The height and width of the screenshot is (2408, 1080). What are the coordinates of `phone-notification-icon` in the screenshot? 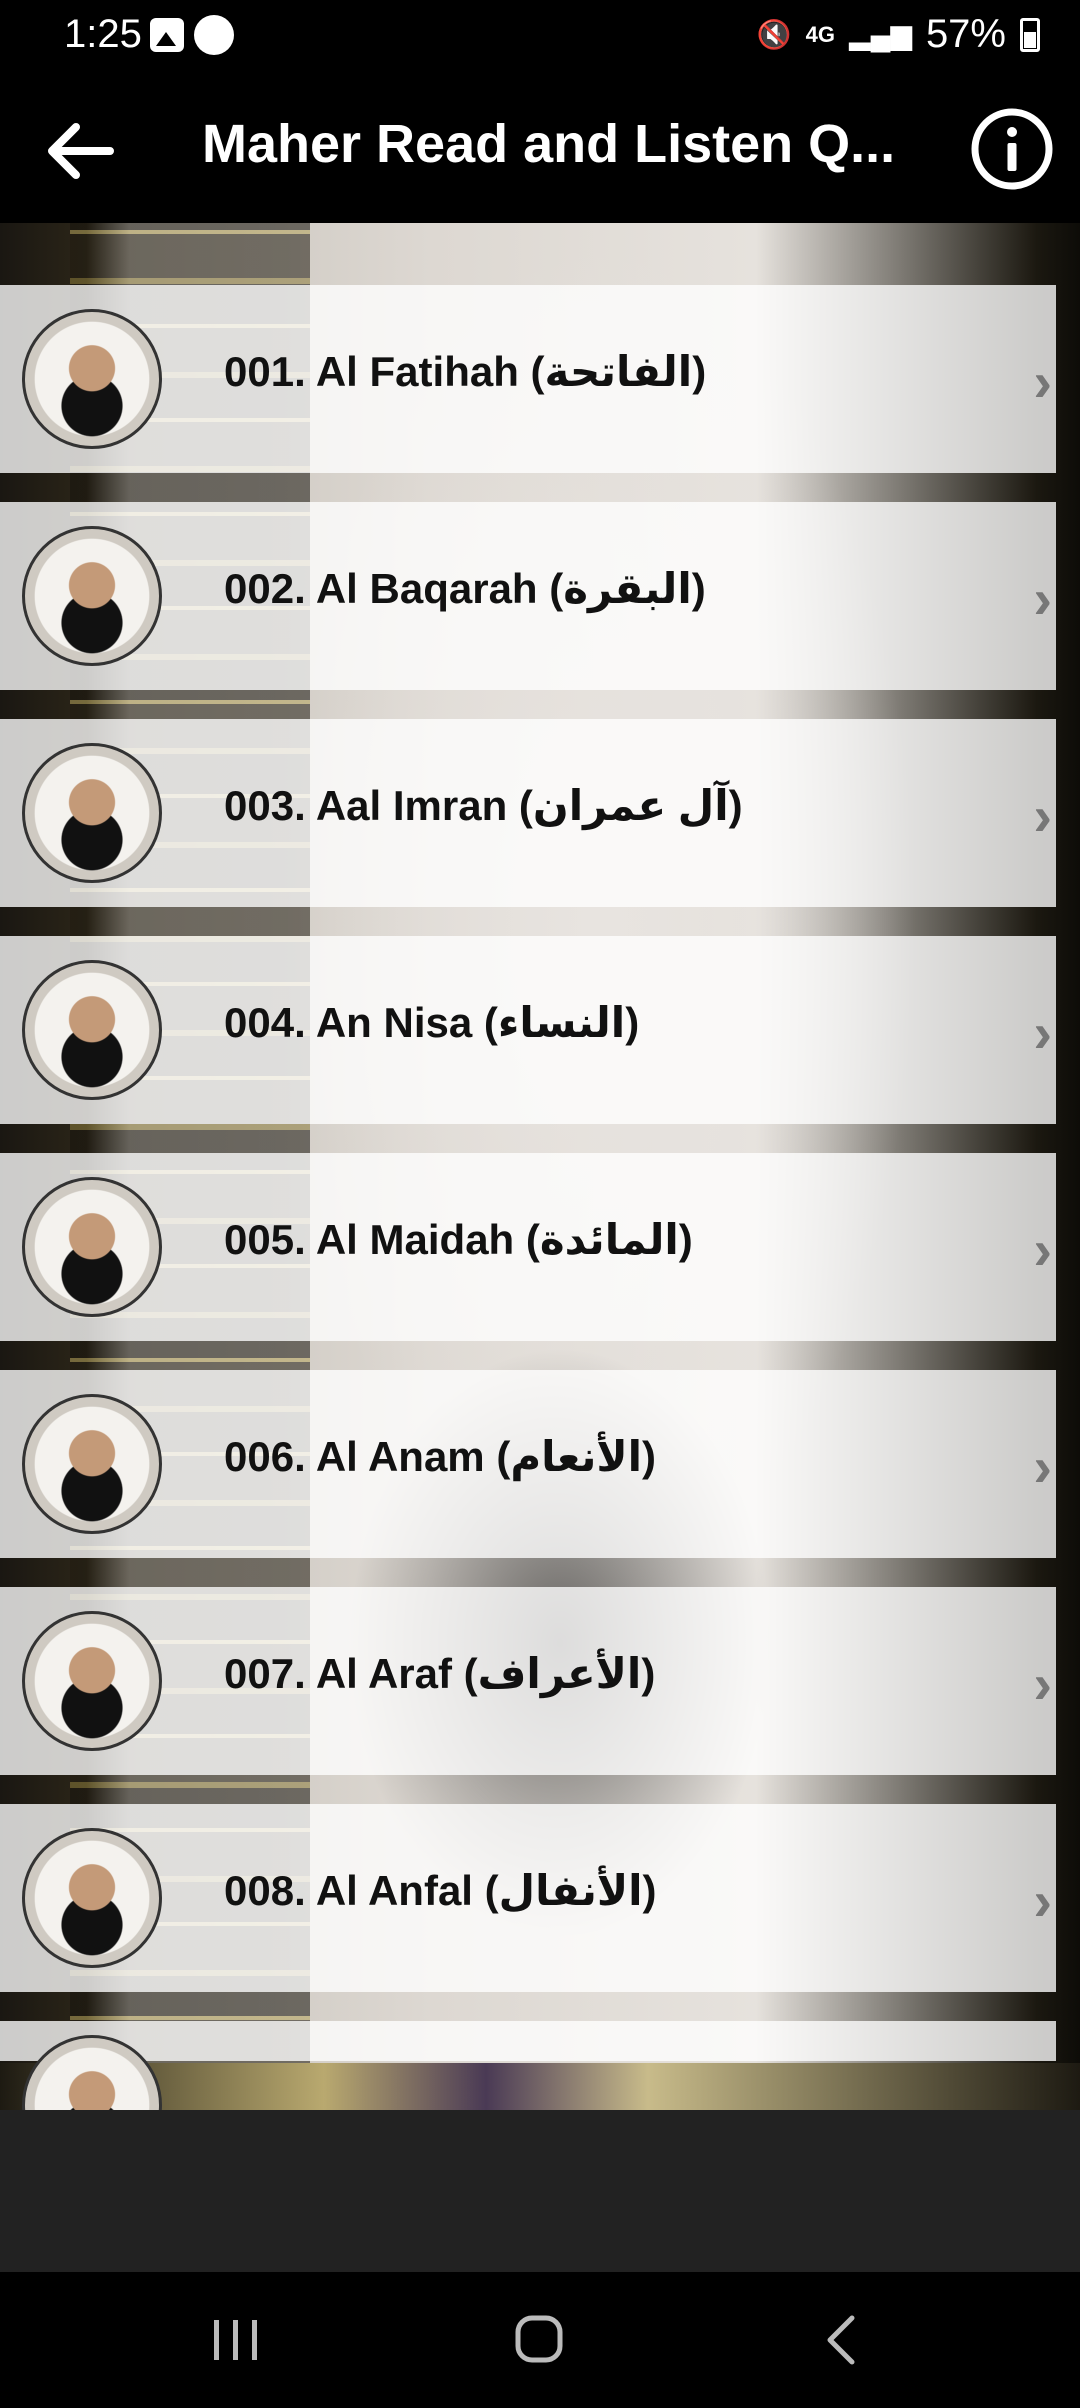 It's located at (214, 35).